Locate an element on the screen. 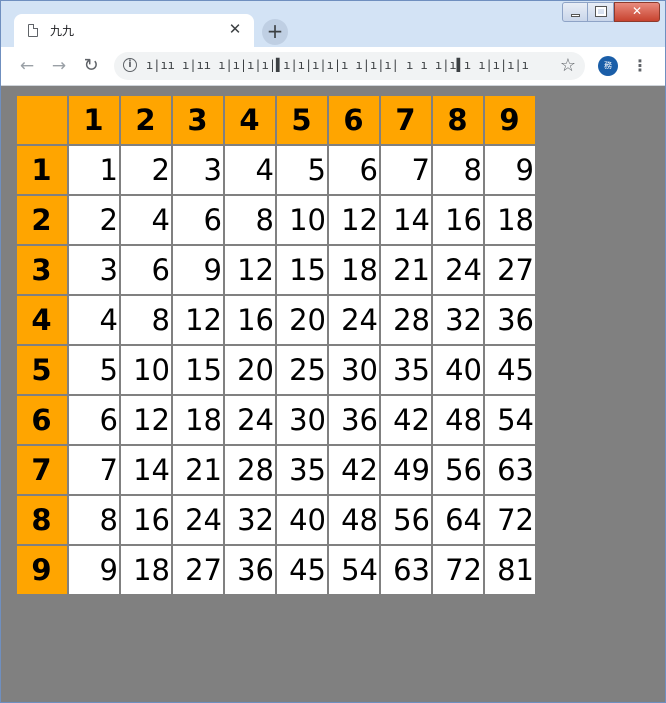 The width and height of the screenshot is (666, 703). profile-avatar: 務 is located at coordinates (608, 66).